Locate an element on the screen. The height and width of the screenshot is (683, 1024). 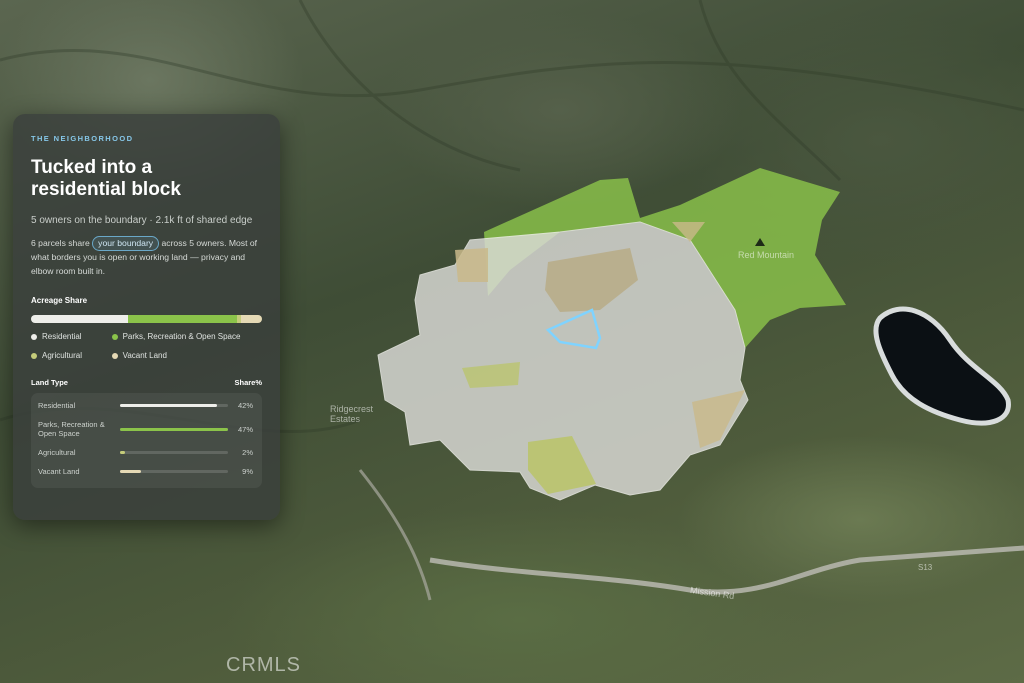
legend-label: Residential is located at coordinates (62, 336).